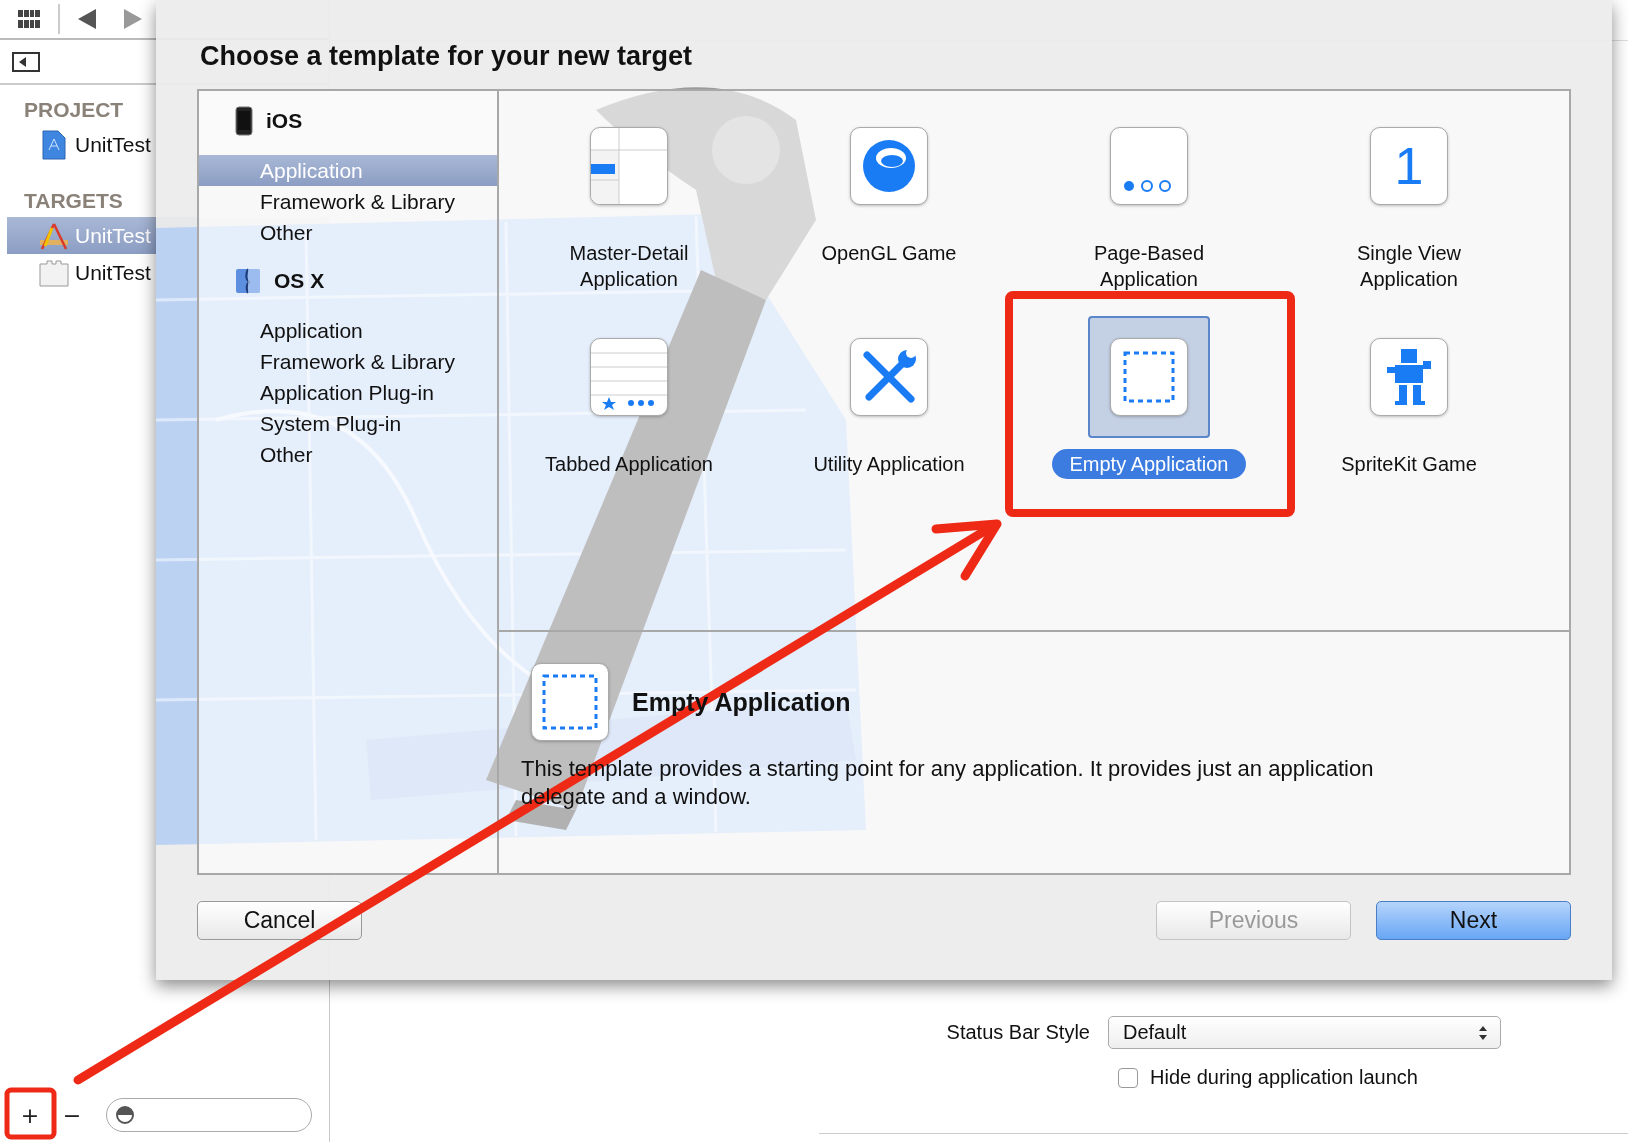  I want to click on sheet-title: Choose a template for your new target, so click(446, 56).